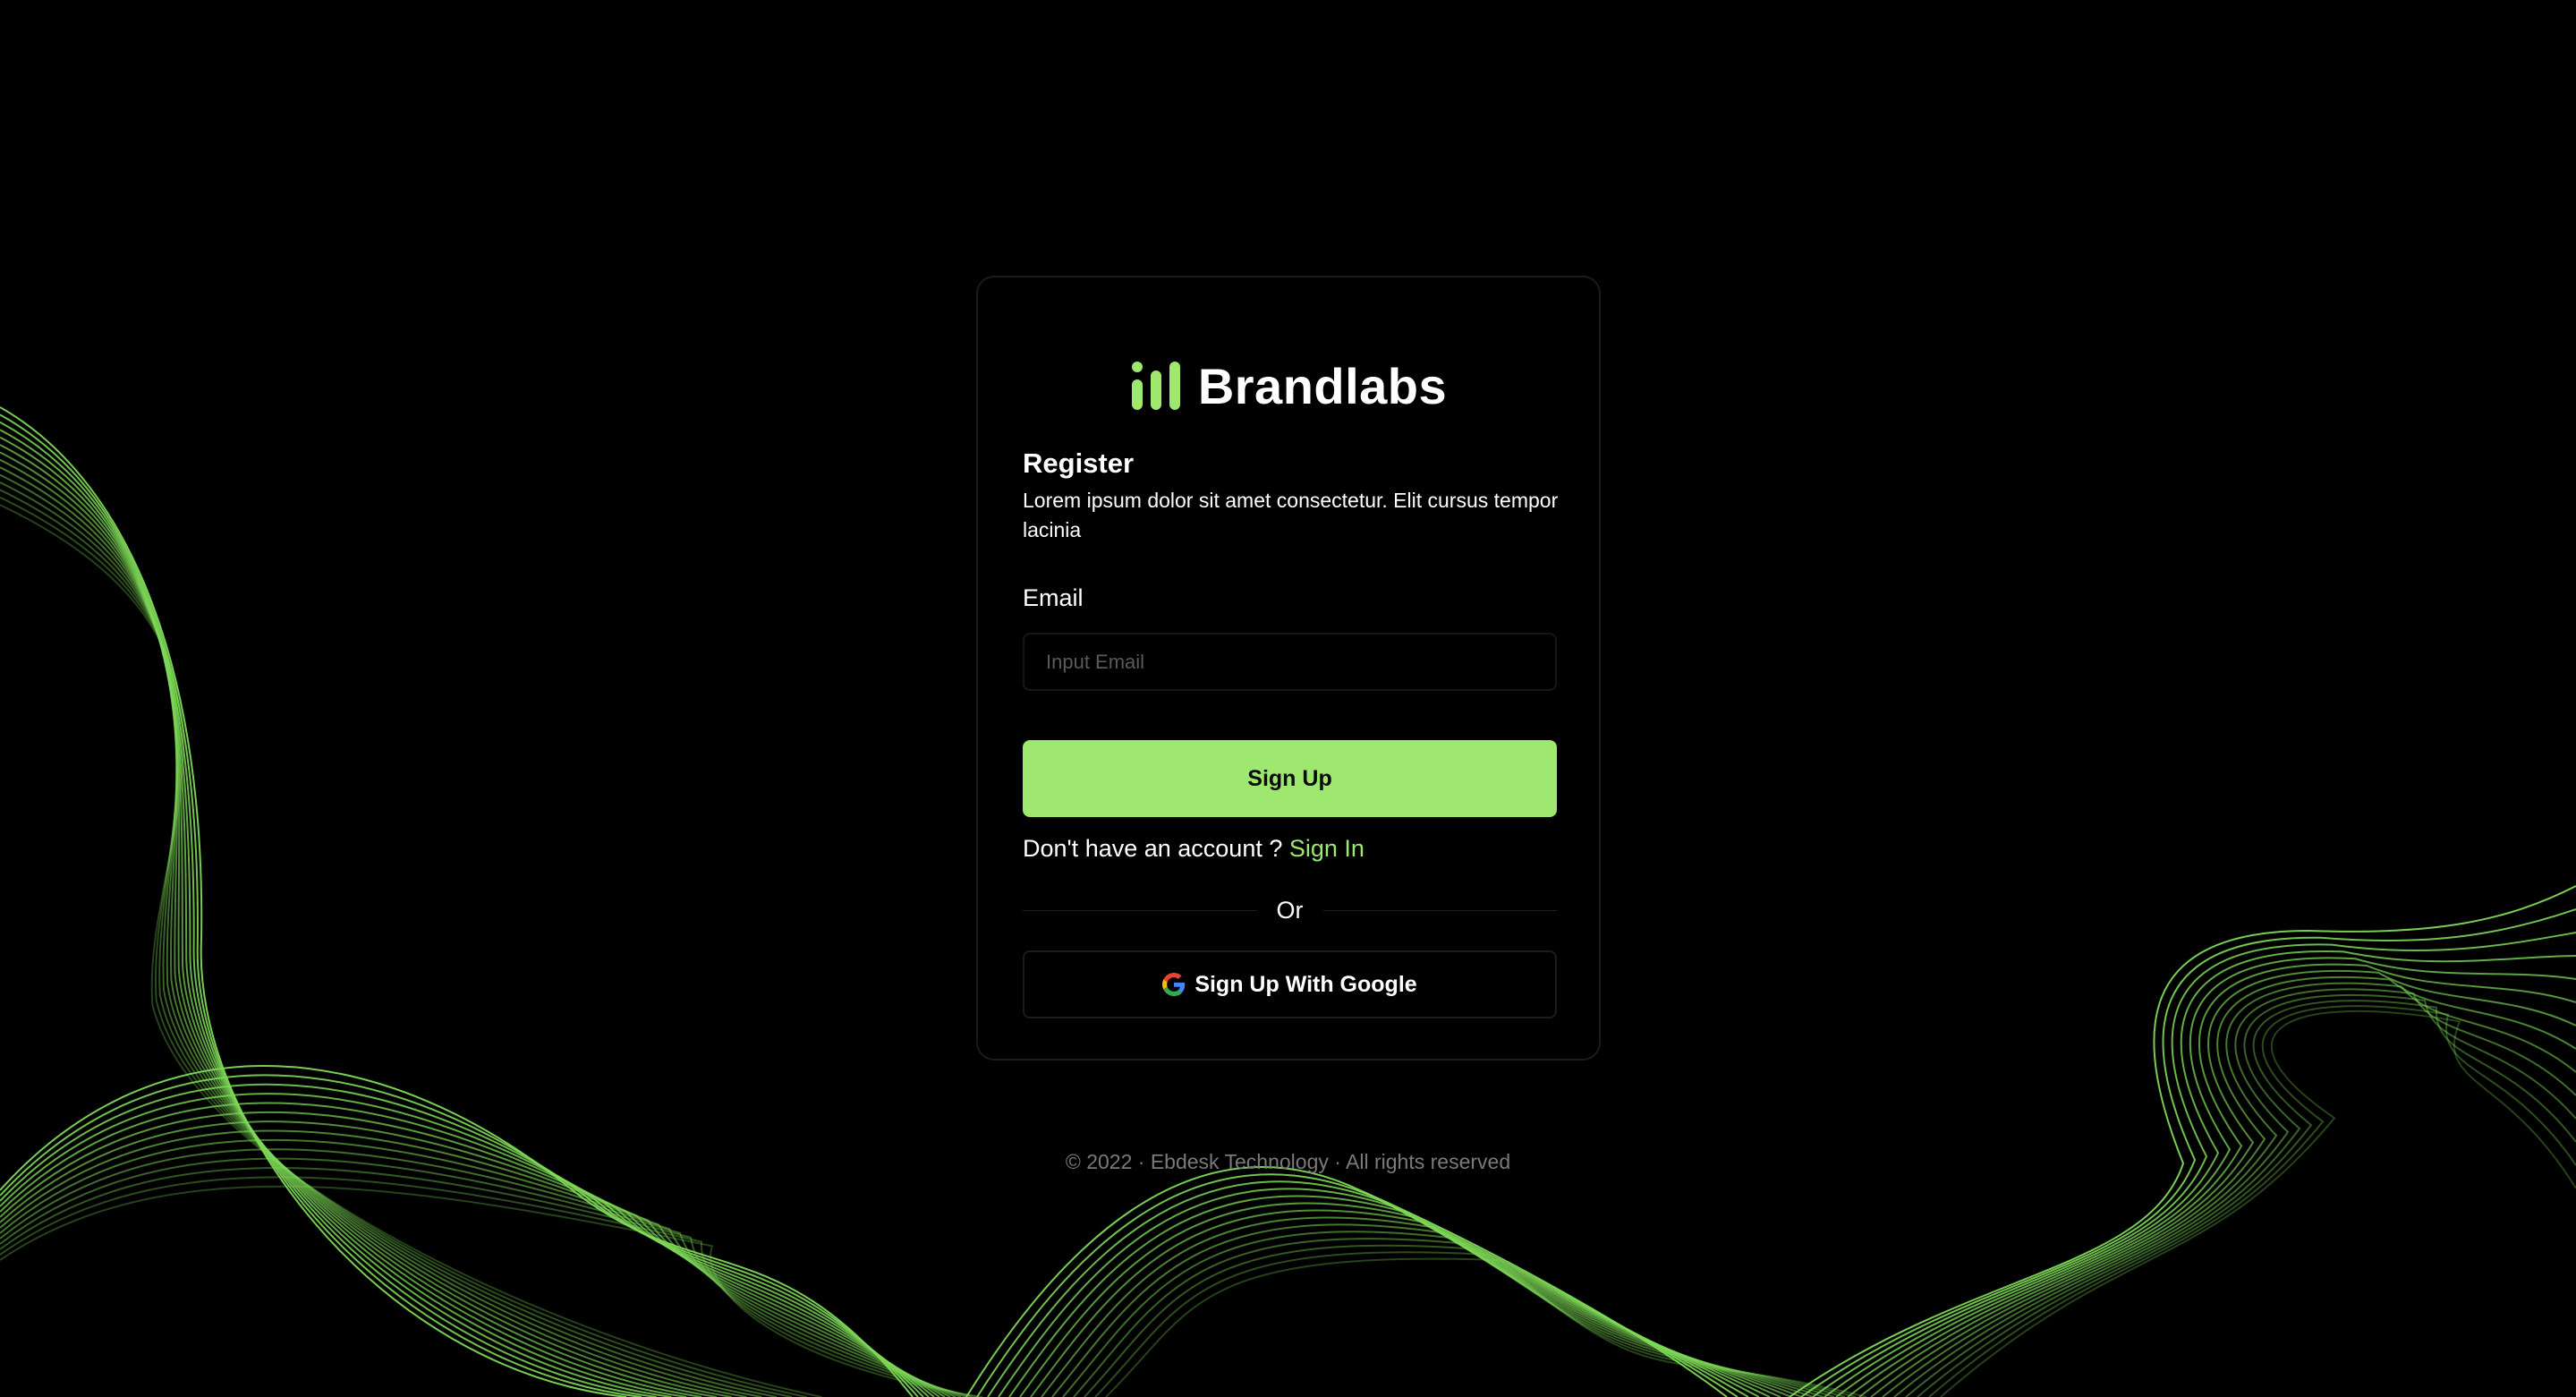 The width and height of the screenshot is (2576, 1397). I want to click on google-icon, so click(1174, 985).